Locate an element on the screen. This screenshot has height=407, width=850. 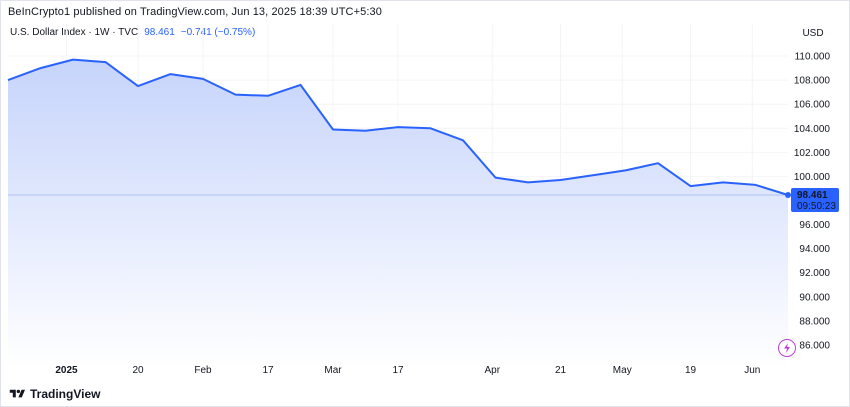
footer-brand: TradingView is located at coordinates (54, 394).